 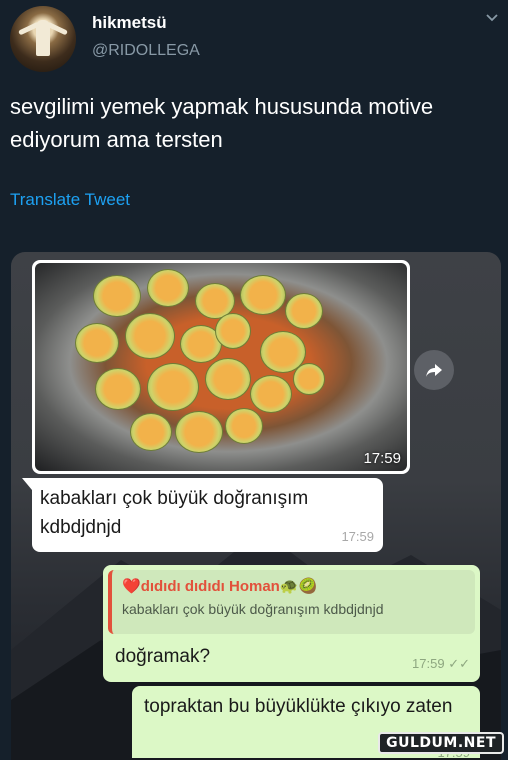 I want to click on outgoing-message-text: topraktan bu büyüklükte çıkıyo zaten, so click(x=298, y=706).